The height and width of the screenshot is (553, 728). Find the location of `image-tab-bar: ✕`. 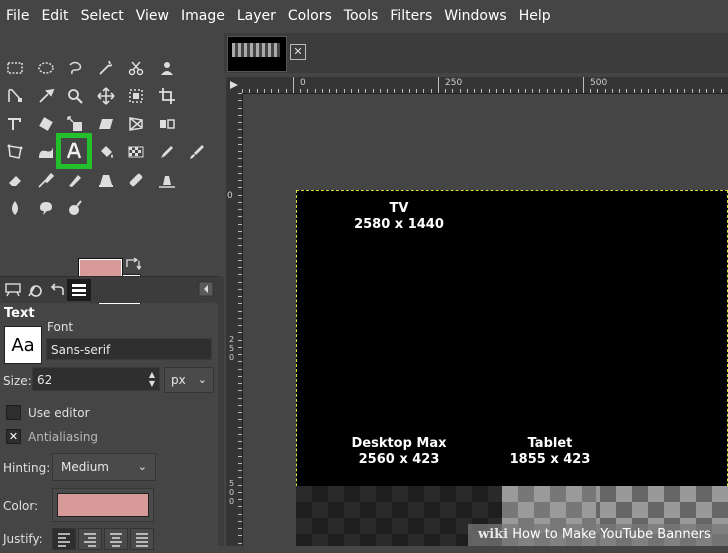

image-tab-bar: ✕ is located at coordinates (476, 53).